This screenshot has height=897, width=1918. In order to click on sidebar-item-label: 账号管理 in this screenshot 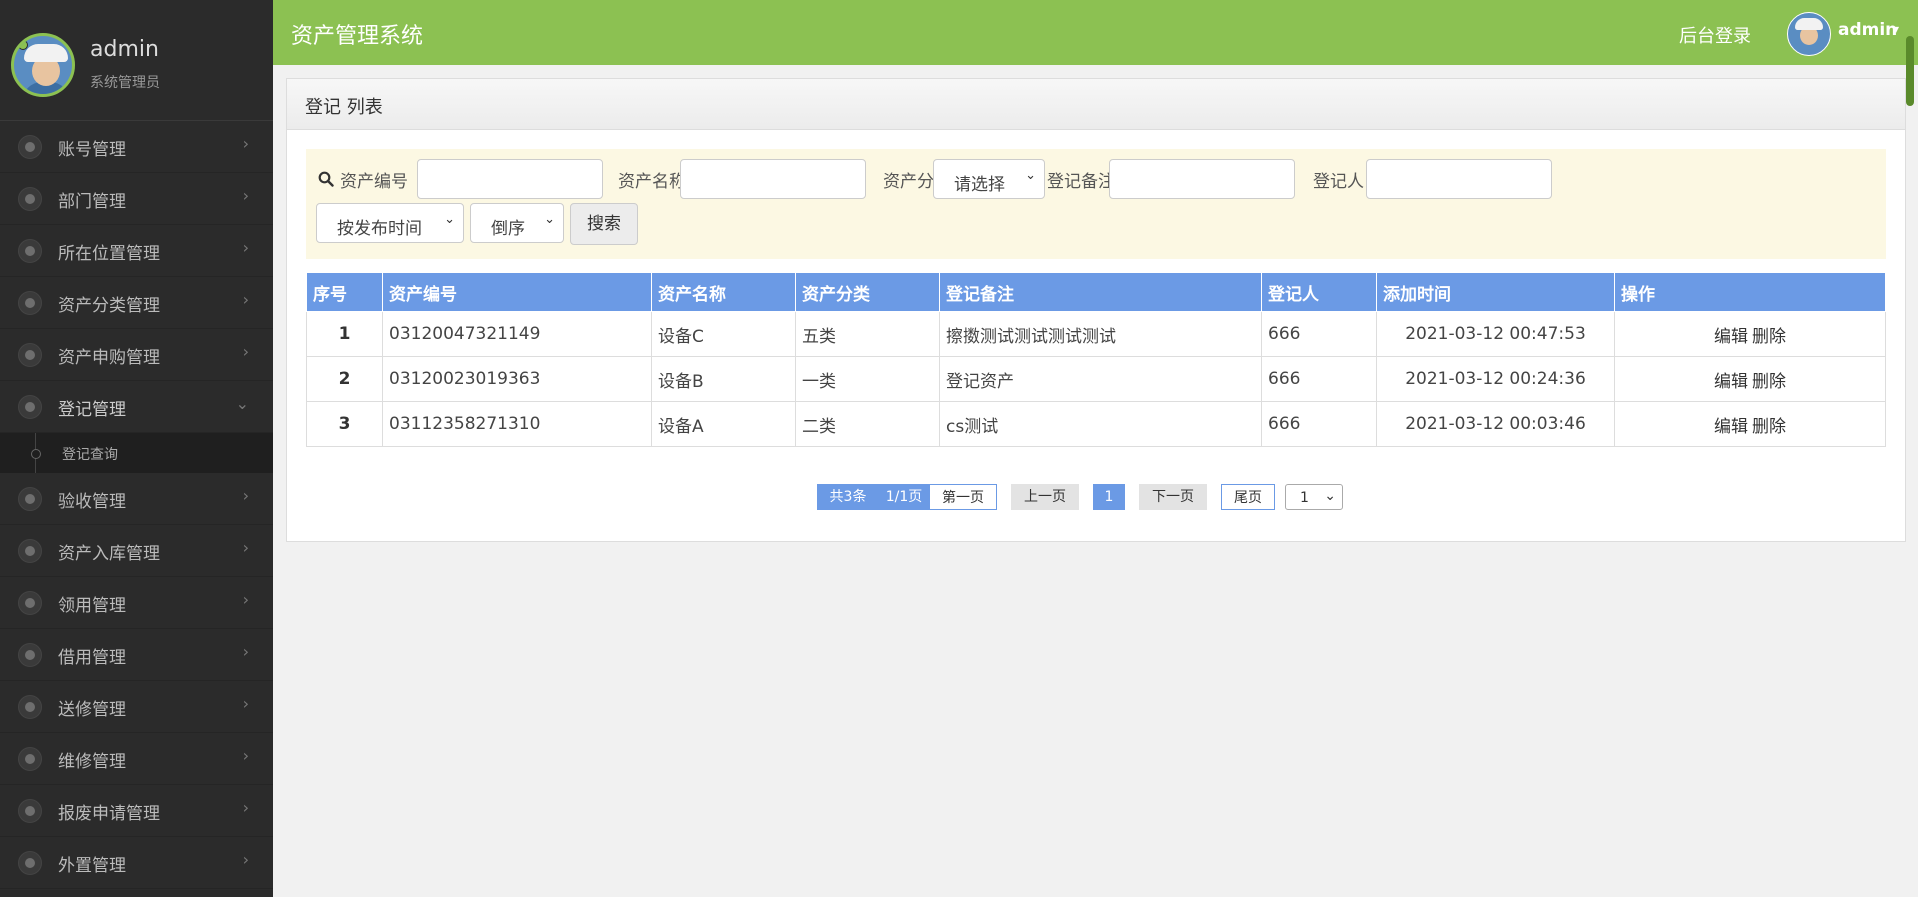, I will do `click(92, 150)`.